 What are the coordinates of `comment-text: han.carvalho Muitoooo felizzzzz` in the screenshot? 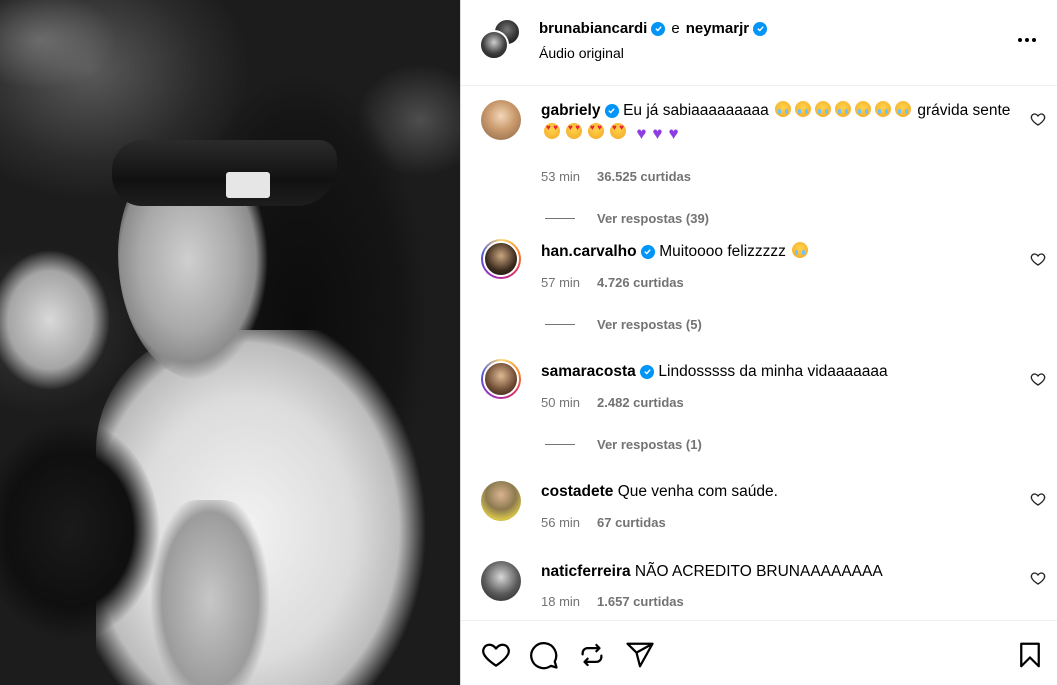 It's located at (781, 252).